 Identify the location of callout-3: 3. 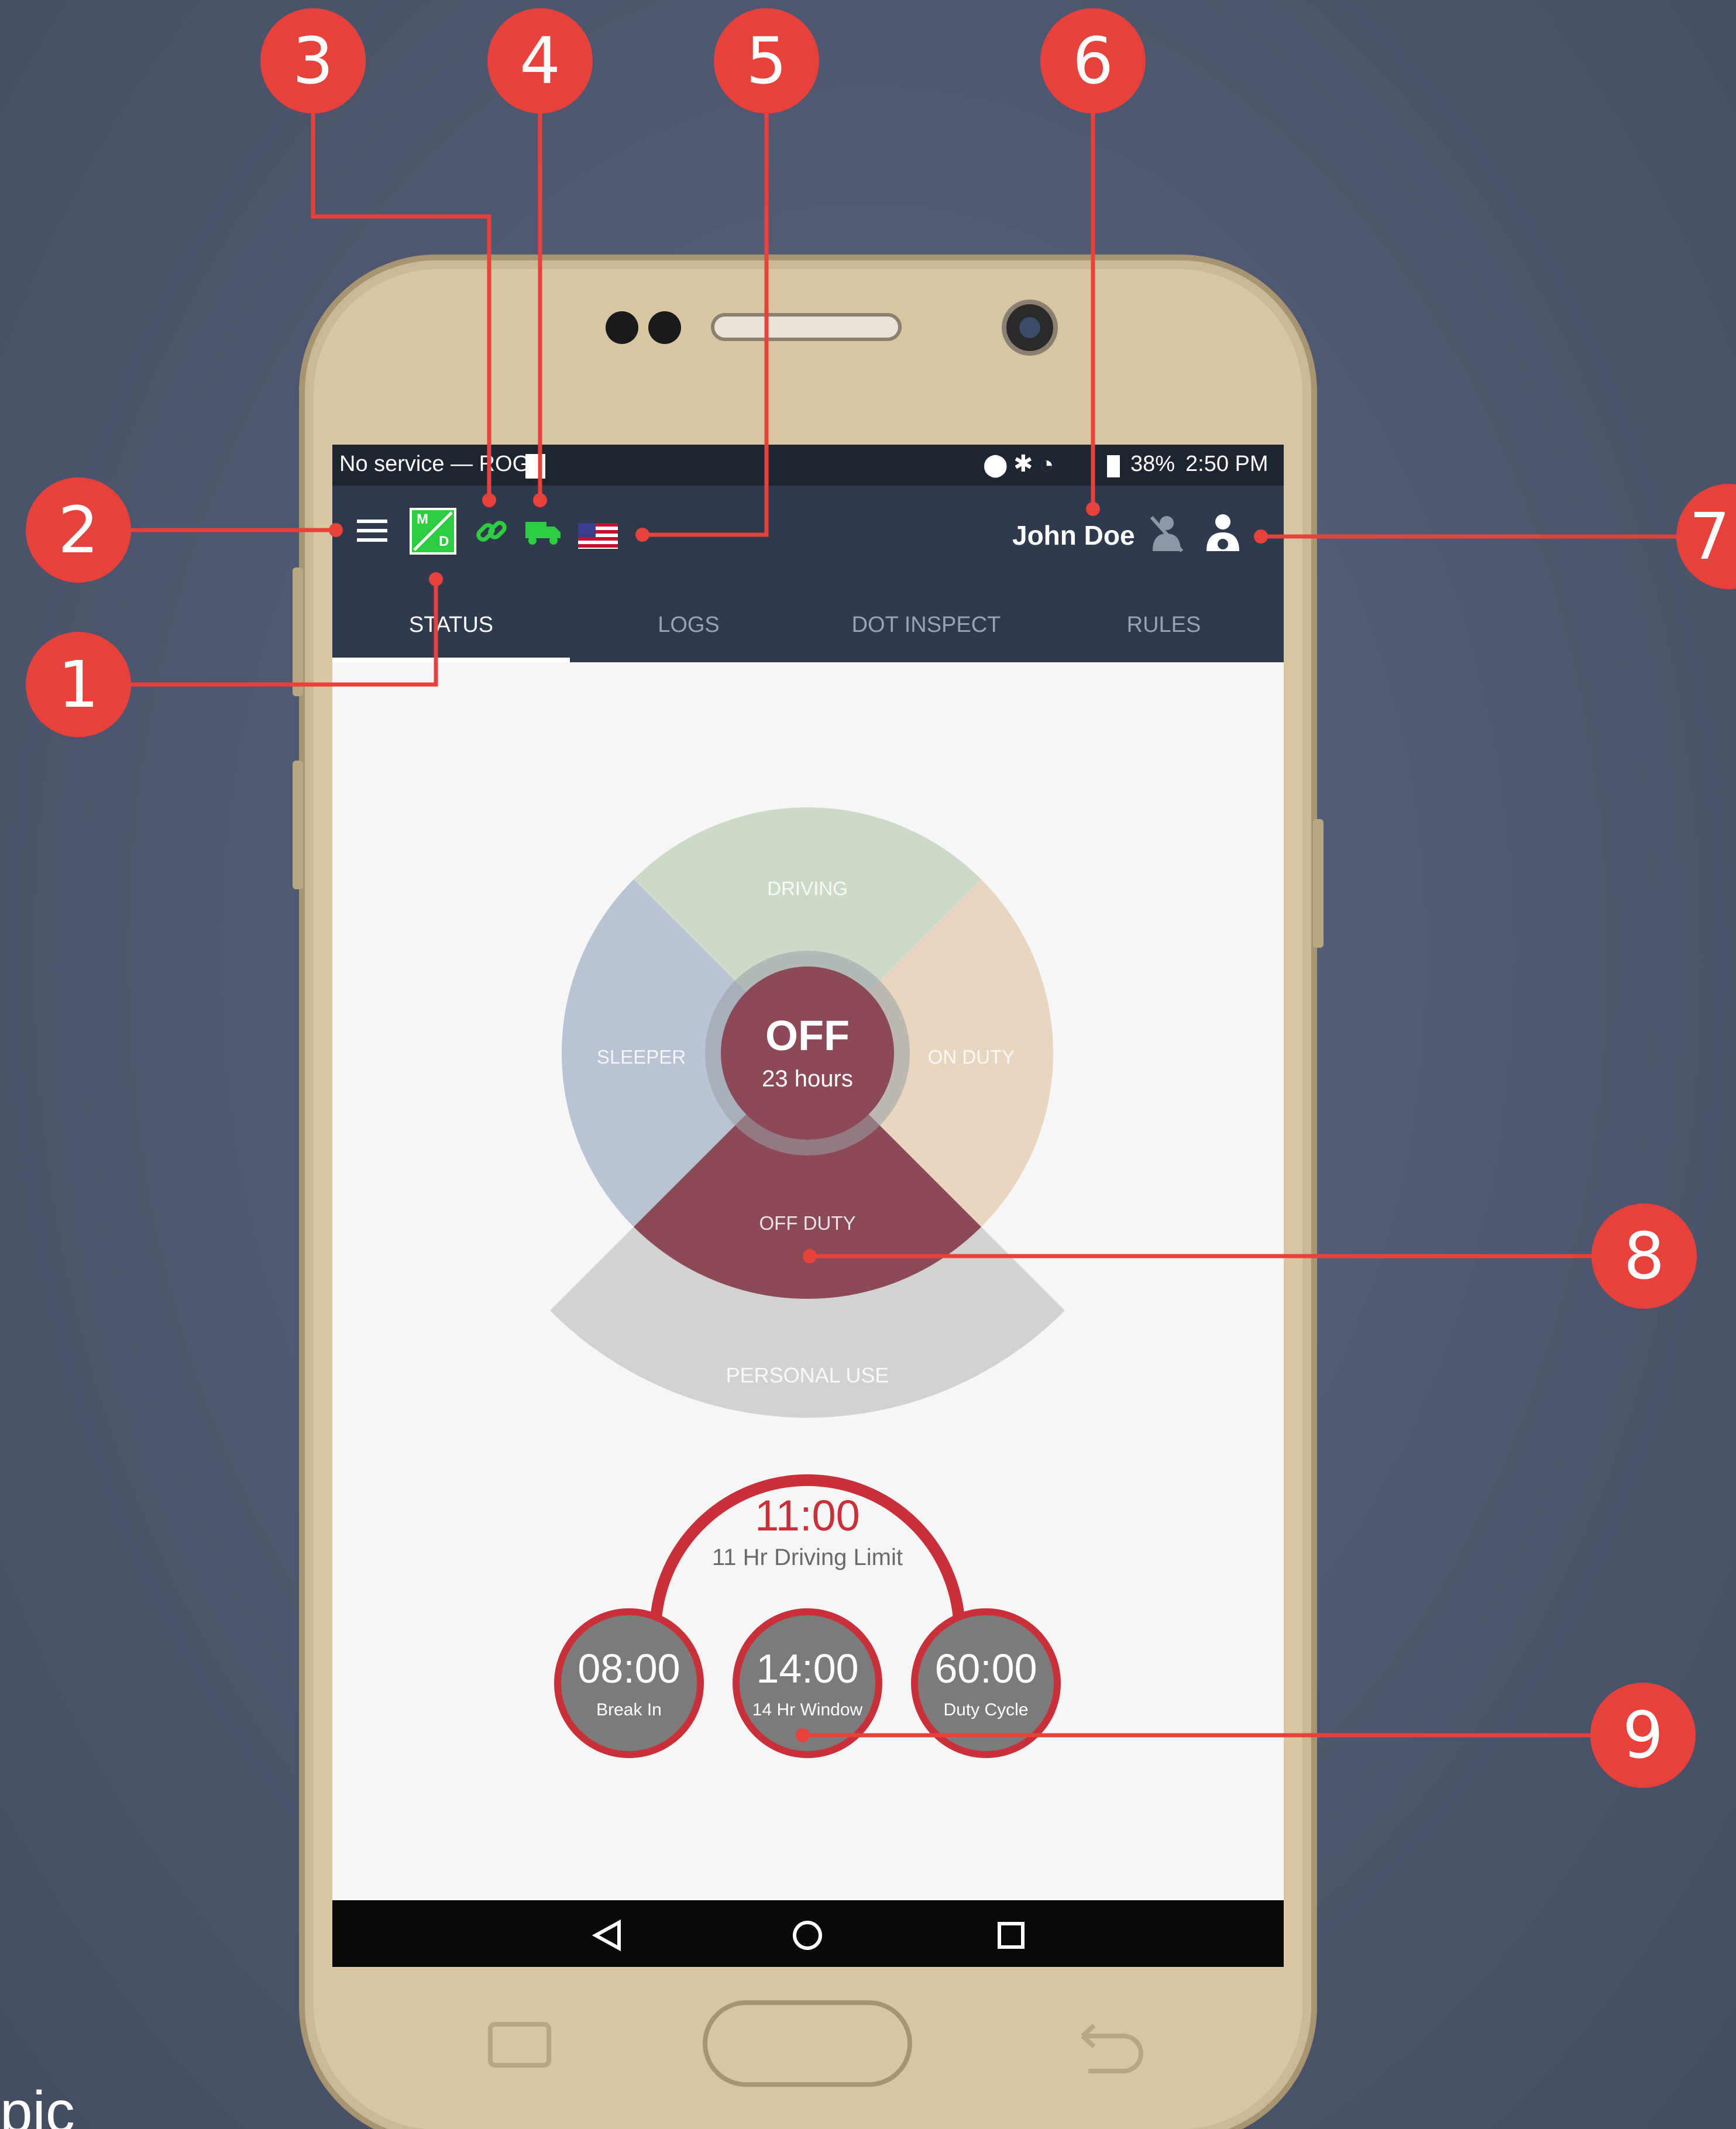
(313, 60).